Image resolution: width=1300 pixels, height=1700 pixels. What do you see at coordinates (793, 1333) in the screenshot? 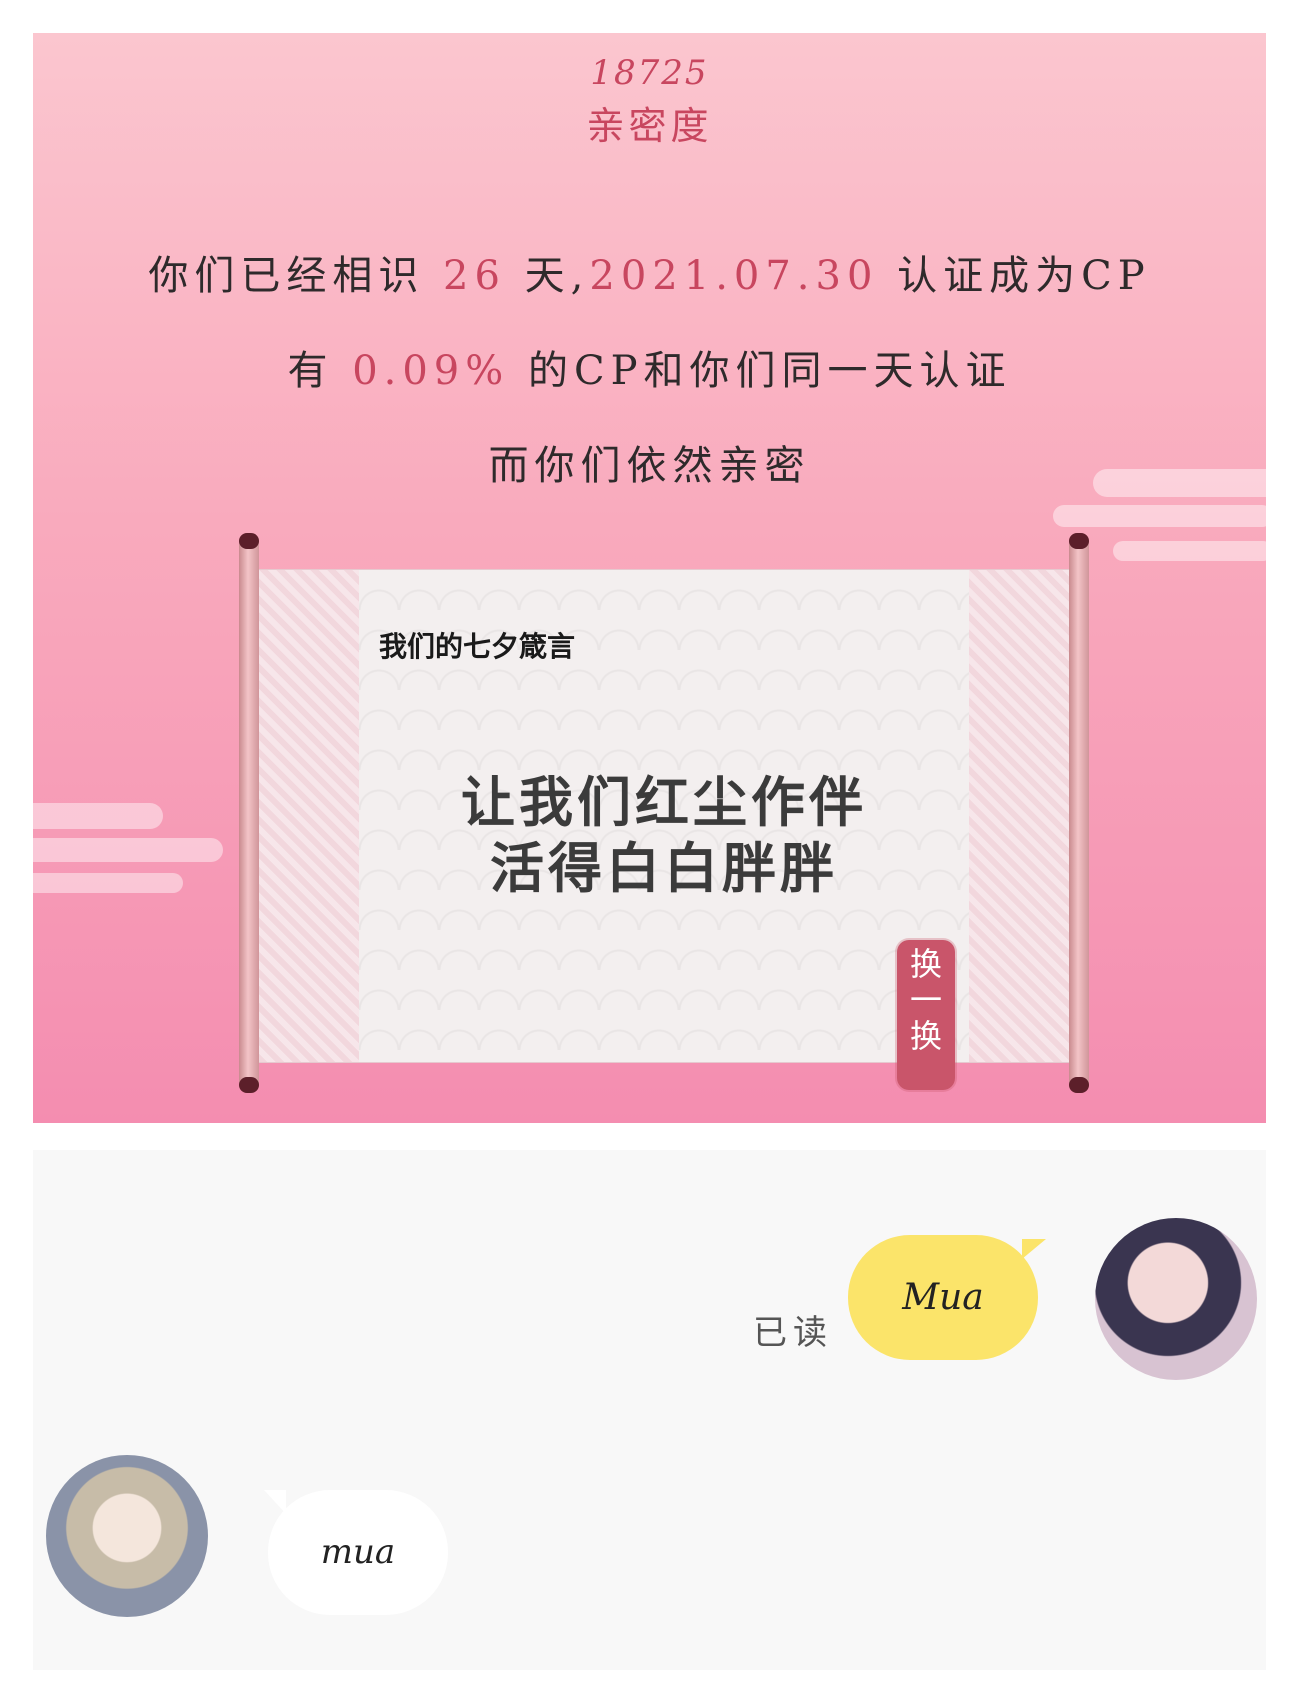
I see `read-status: 已读` at bounding box center [793, 1333].